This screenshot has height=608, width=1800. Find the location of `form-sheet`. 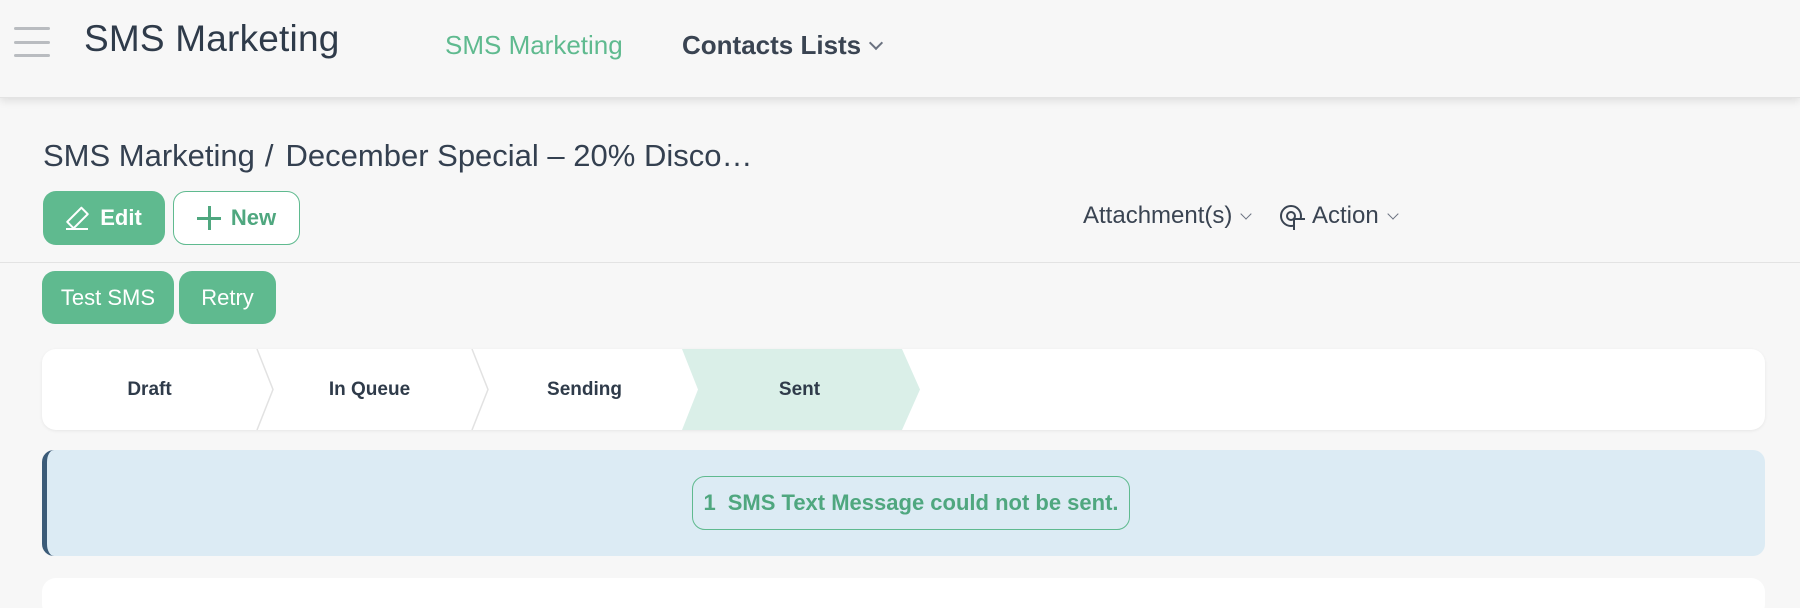

form-sheet is located at coordinates (903, 593).